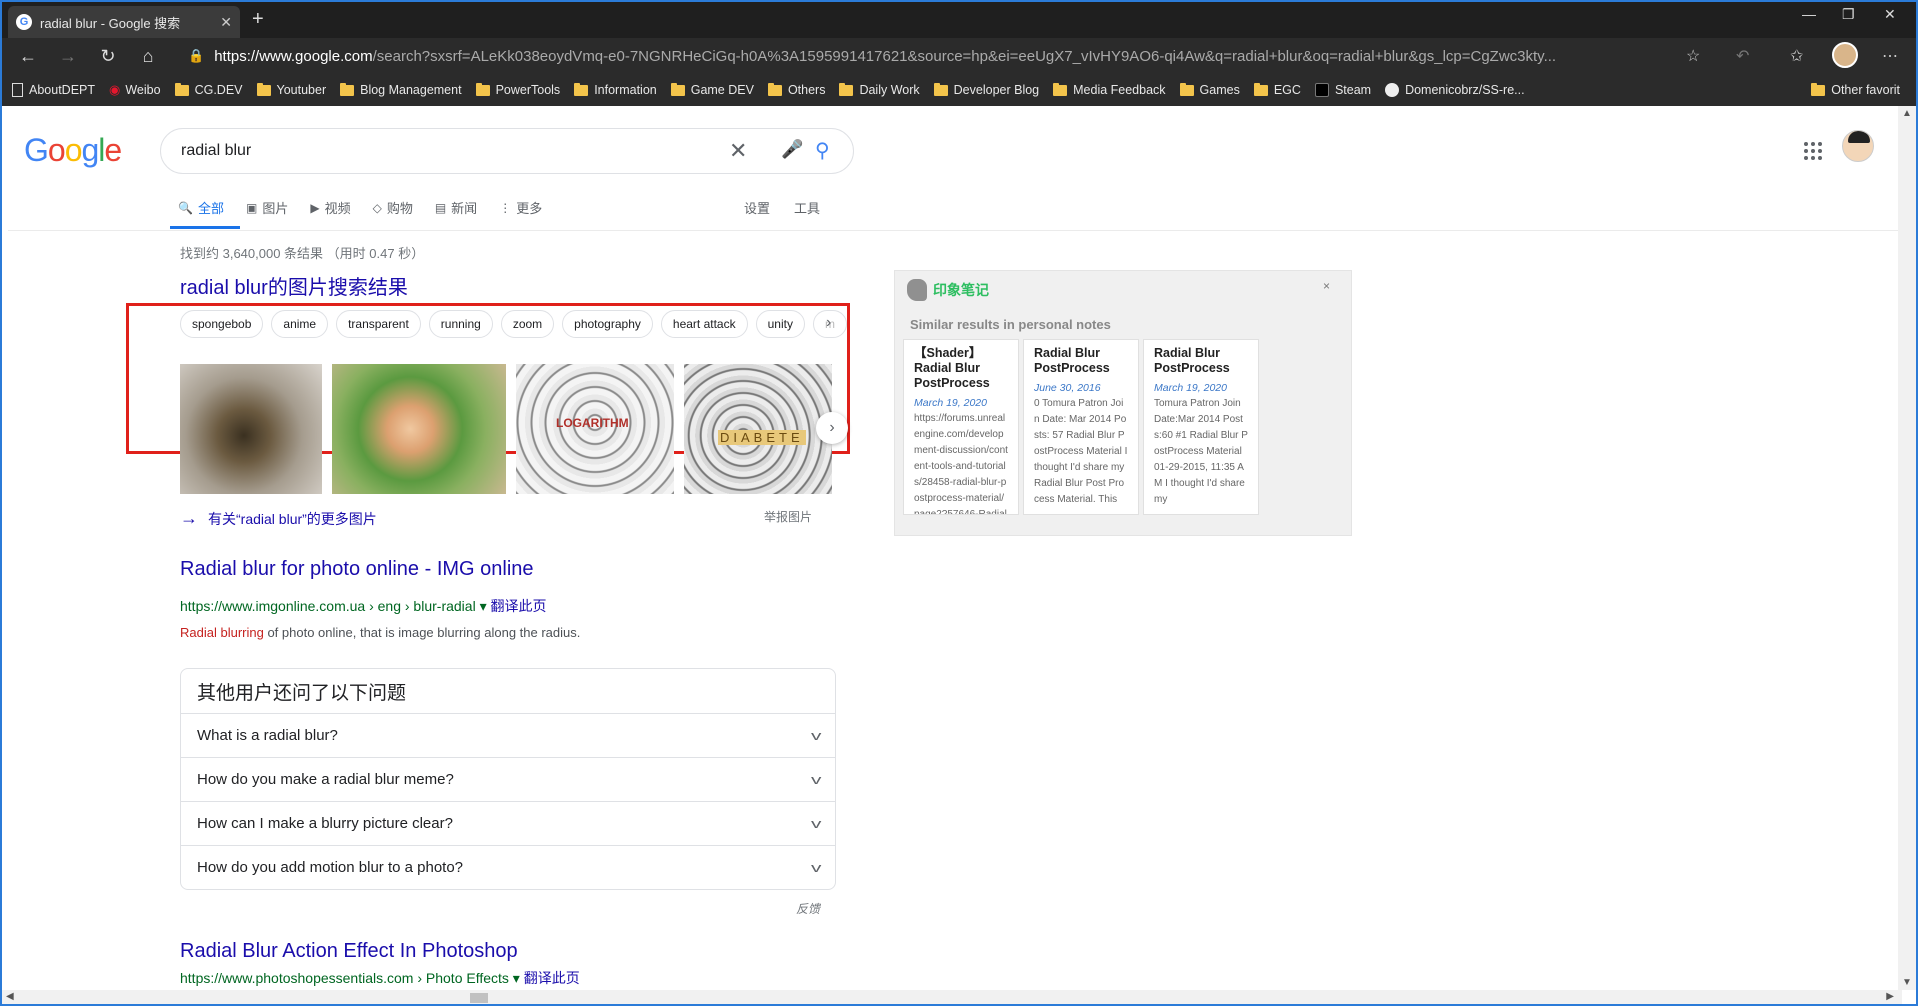 The height and width of the screenshot is (1006, 1918). I want to click on browser-tab-active: G radial blur - Google 搜索 ✕, so click(124, 22).